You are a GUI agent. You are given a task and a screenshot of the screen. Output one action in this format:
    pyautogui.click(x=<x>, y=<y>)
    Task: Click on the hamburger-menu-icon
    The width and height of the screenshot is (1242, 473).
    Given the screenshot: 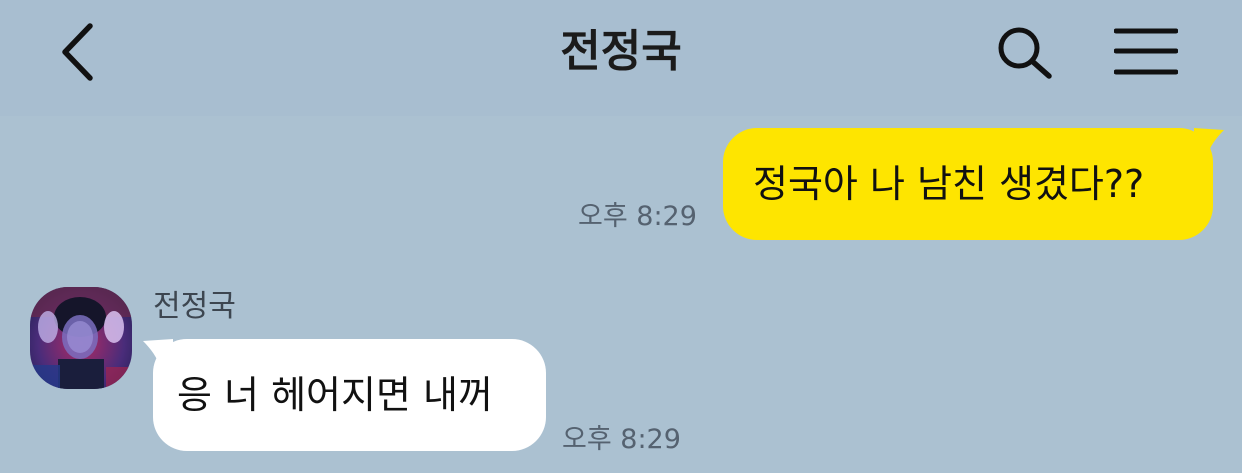 What is the action you would take?
    pyautogui.click(x=1146, y=51)
    